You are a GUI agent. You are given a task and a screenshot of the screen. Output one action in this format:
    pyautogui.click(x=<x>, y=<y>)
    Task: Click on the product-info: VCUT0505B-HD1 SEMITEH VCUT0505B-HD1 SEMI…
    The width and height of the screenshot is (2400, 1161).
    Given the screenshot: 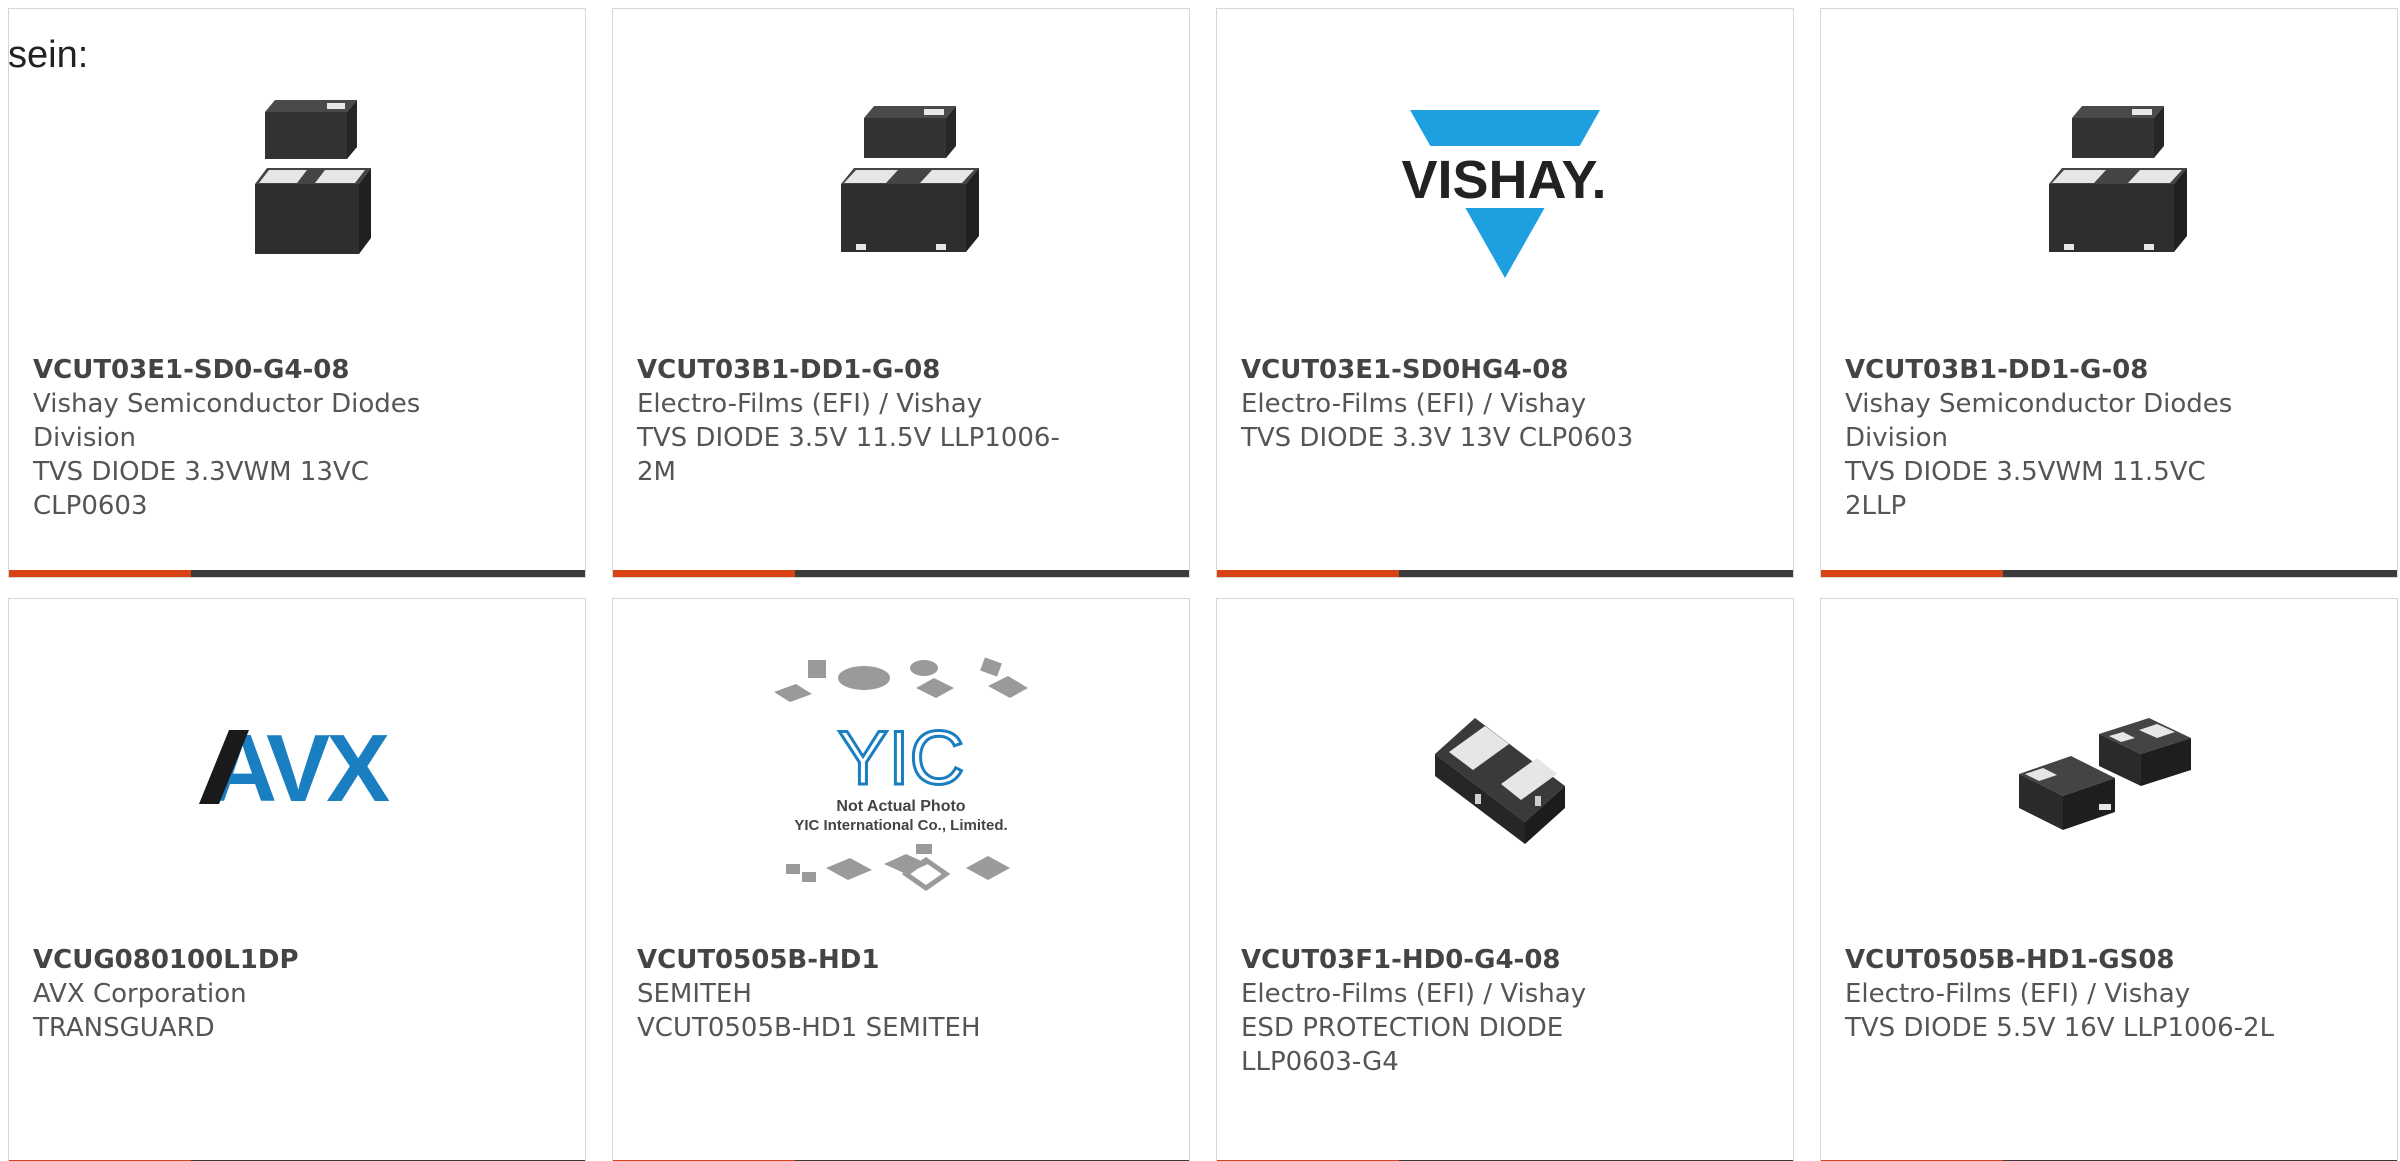 What is the action you would take?
    pyautogui.click(x=852, y=994)
    